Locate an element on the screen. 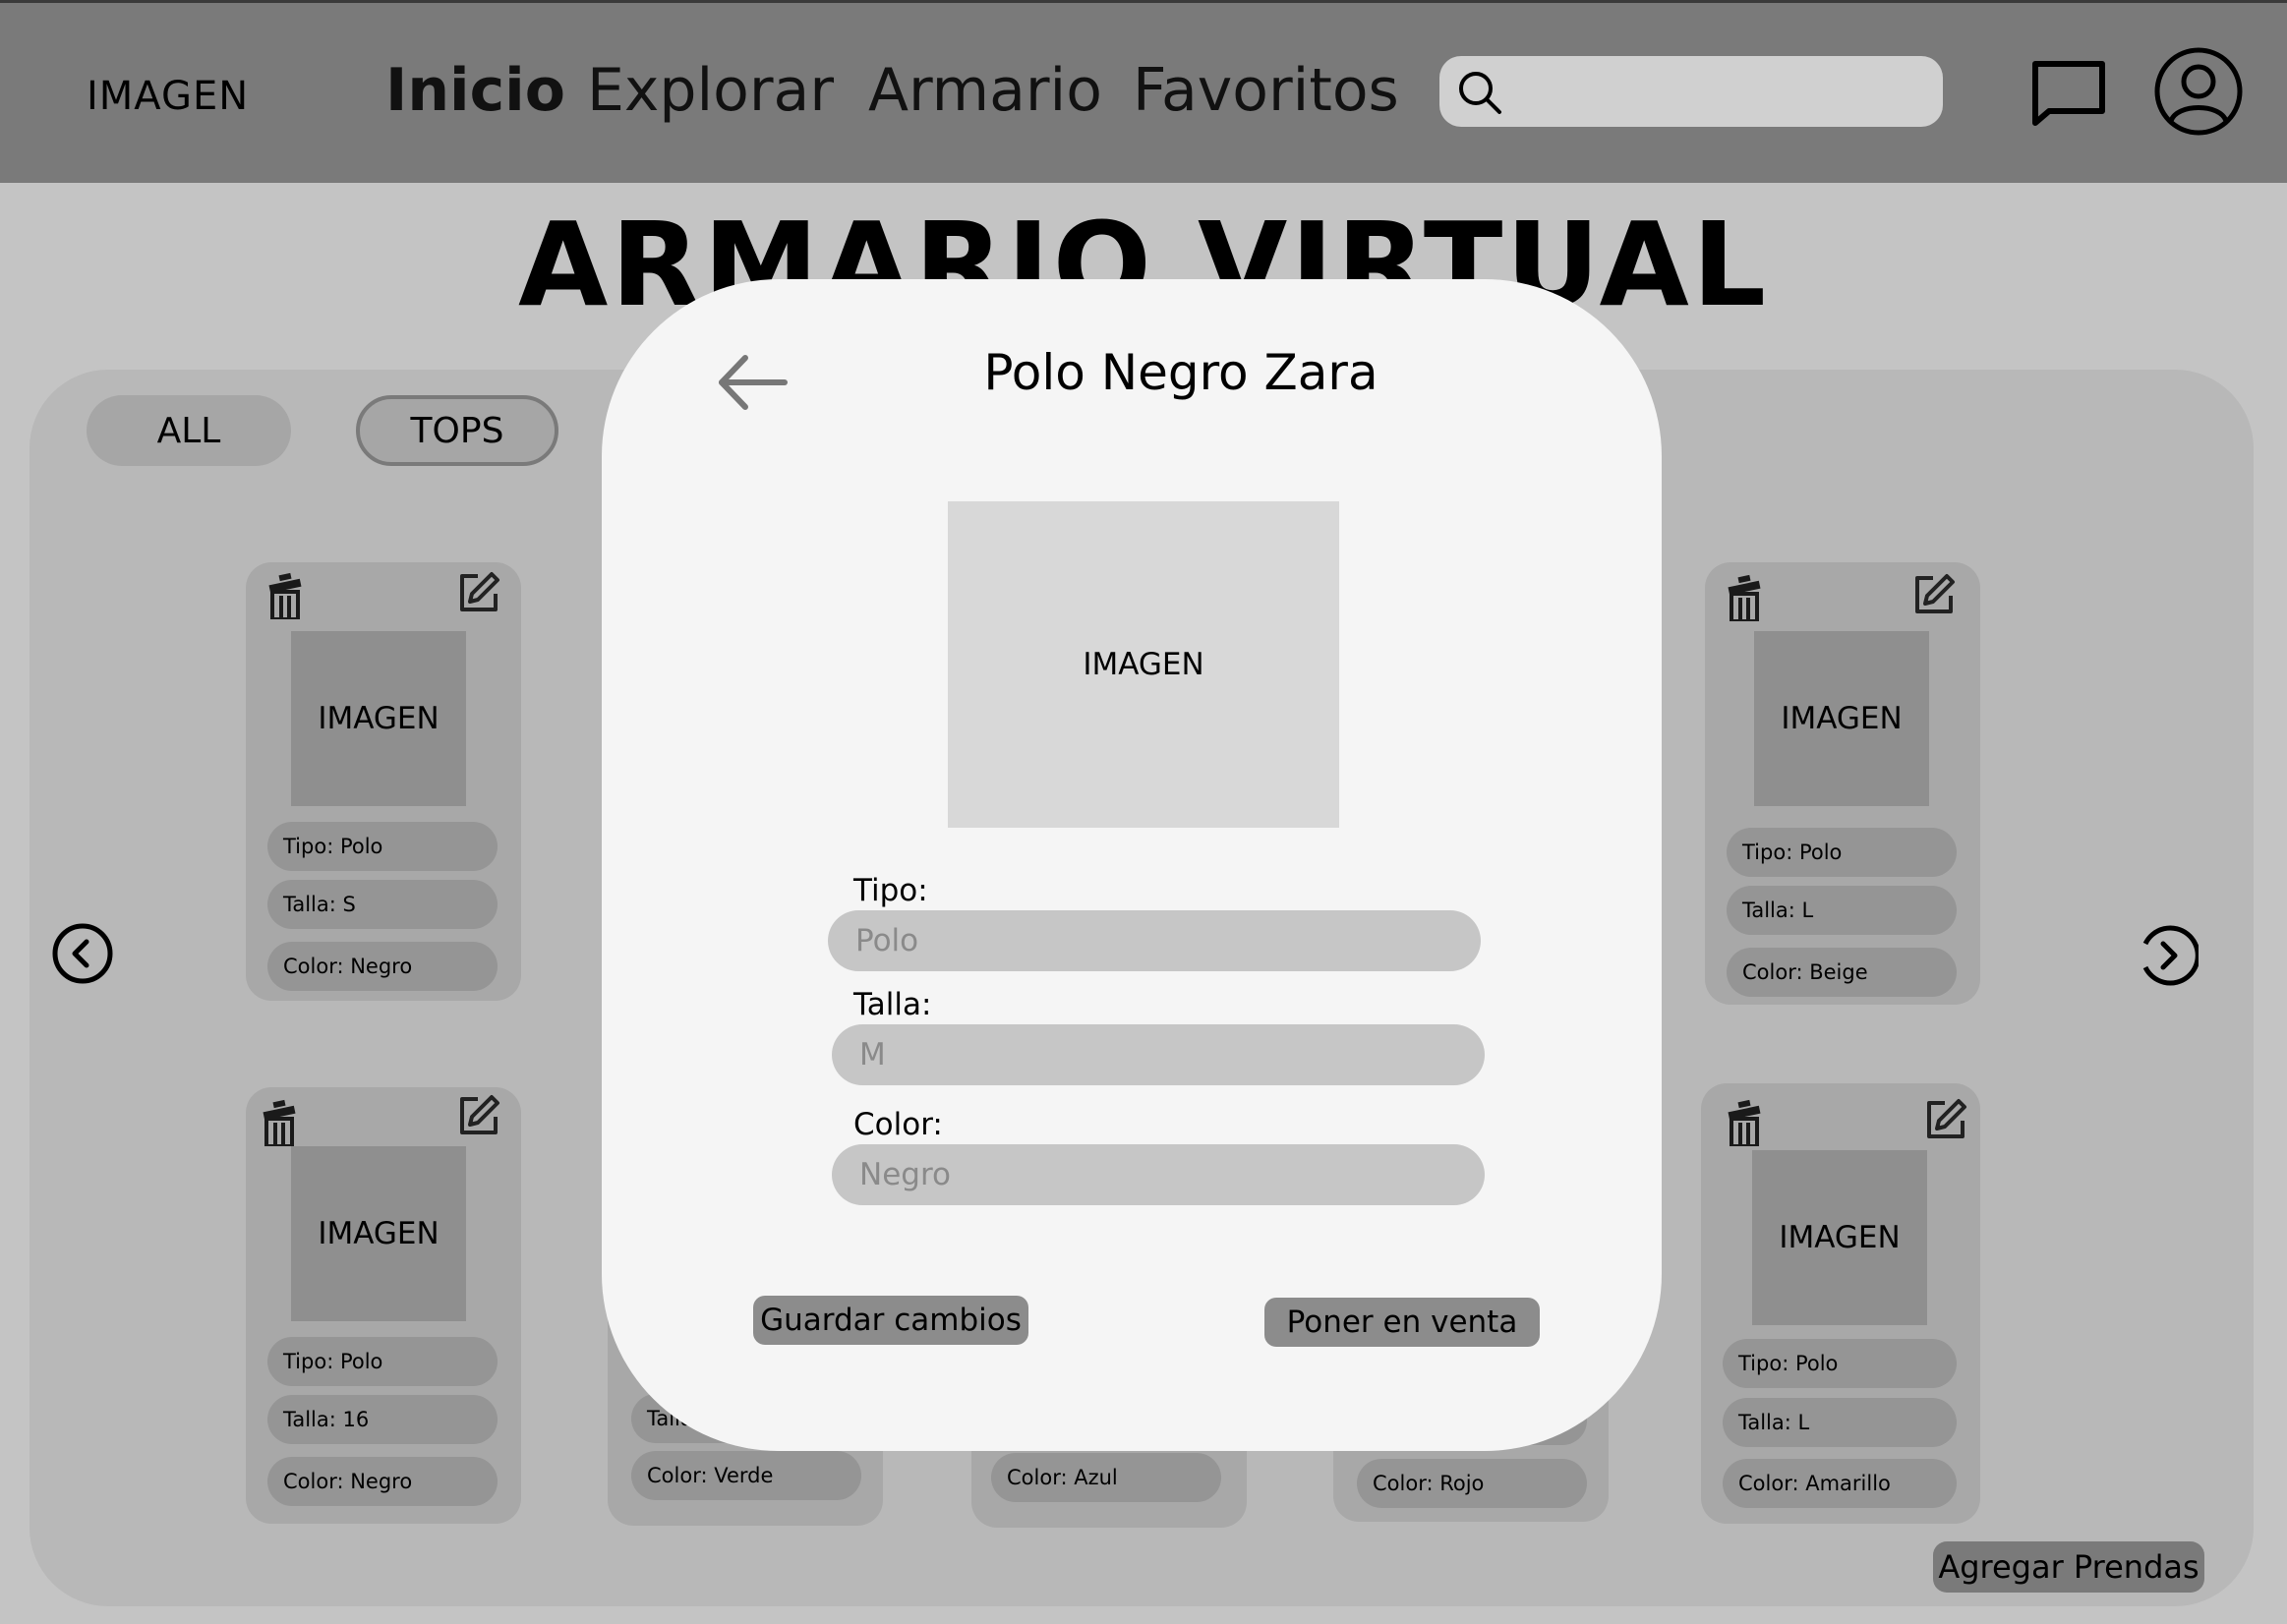  clothing-card: IMAGEN Tipo: Polo Talla: L Color: Beige is located at coordinates (1842, 783).